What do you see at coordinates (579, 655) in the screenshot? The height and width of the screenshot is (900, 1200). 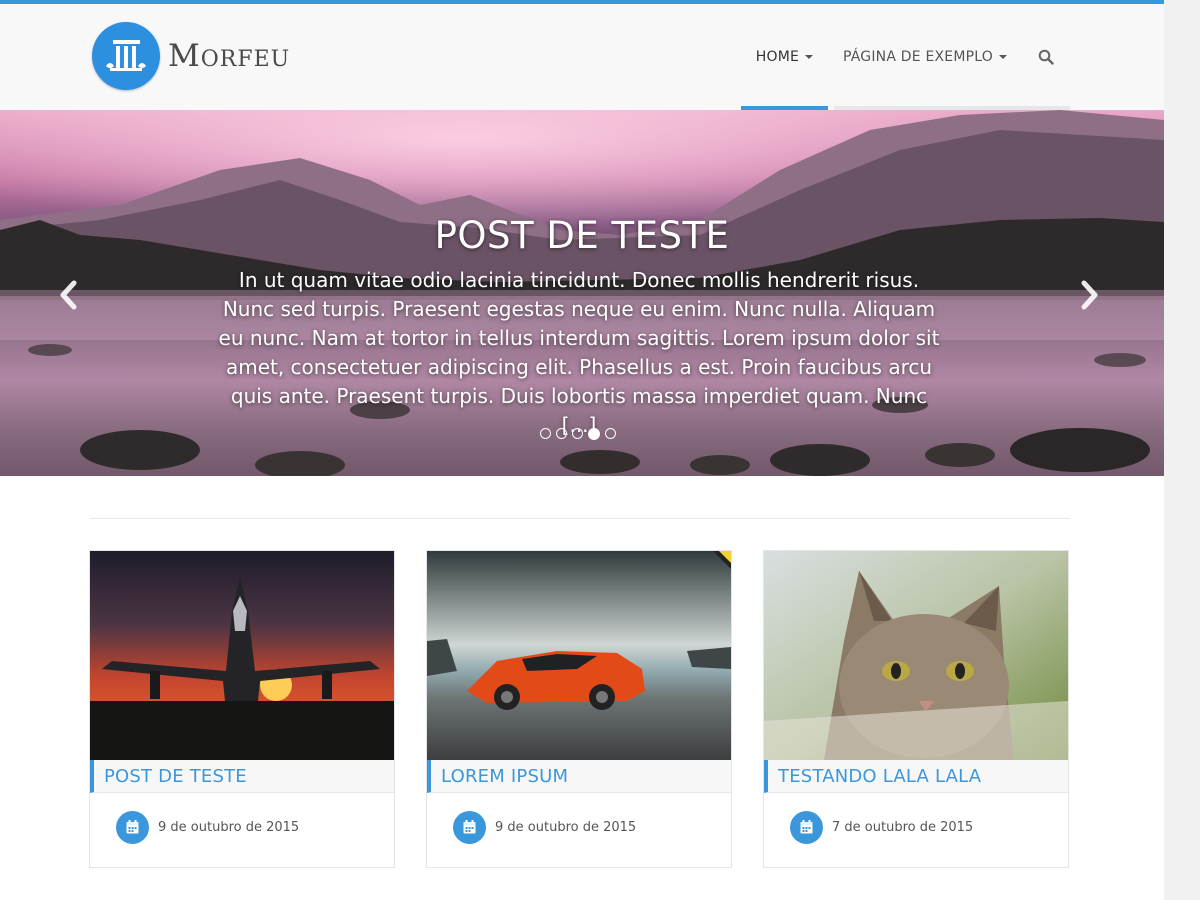 I see `post-thumbnail-car` at bounding box center [579, 655].